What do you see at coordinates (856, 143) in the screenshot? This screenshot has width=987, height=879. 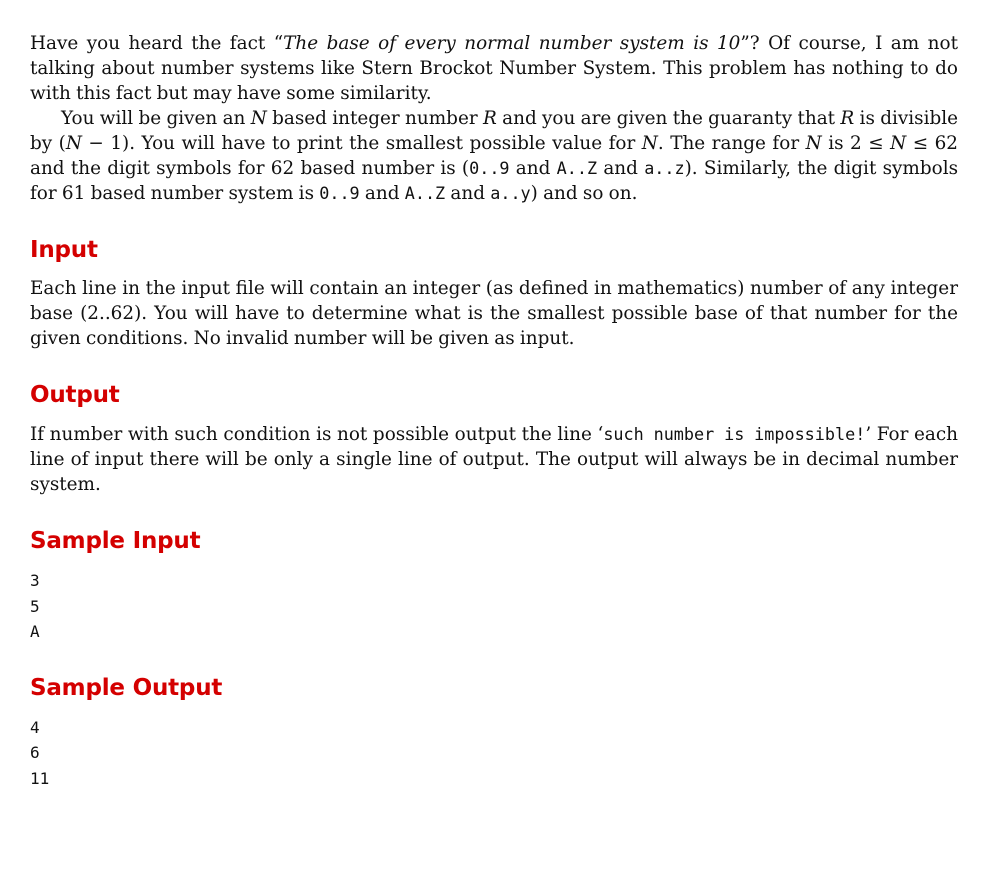 I see `intro-text: is 2 ≤` at bounding box center [856, 143].